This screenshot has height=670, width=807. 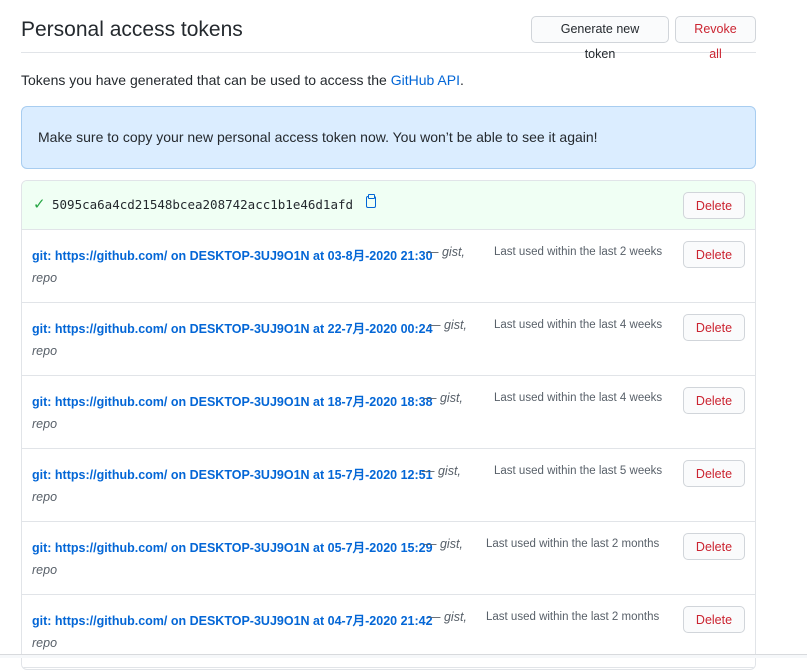 What do you see at coordinates (425, 80) in the screenshot?
I see `github-api-link: GitHub API` at bounding box center [425, 80].